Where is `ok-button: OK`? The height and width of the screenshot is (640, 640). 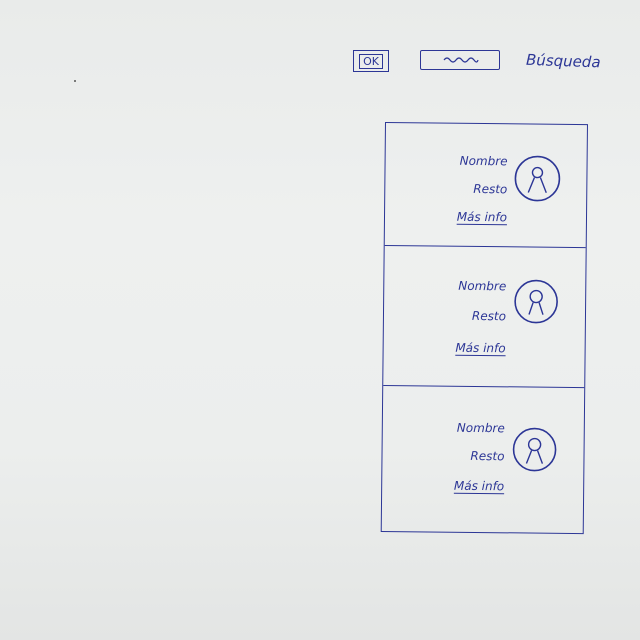
ok-button: OK is located at coordinates (371, 61).